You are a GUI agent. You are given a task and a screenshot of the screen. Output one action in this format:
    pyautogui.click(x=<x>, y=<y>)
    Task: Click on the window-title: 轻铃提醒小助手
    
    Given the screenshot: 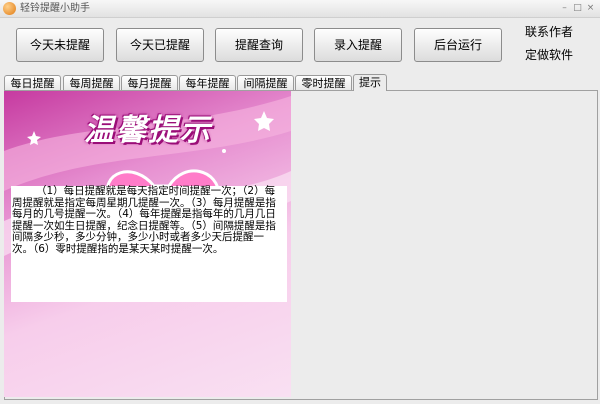 What is the action you would take?
    pyautogui.click(x=55, y=8)
    